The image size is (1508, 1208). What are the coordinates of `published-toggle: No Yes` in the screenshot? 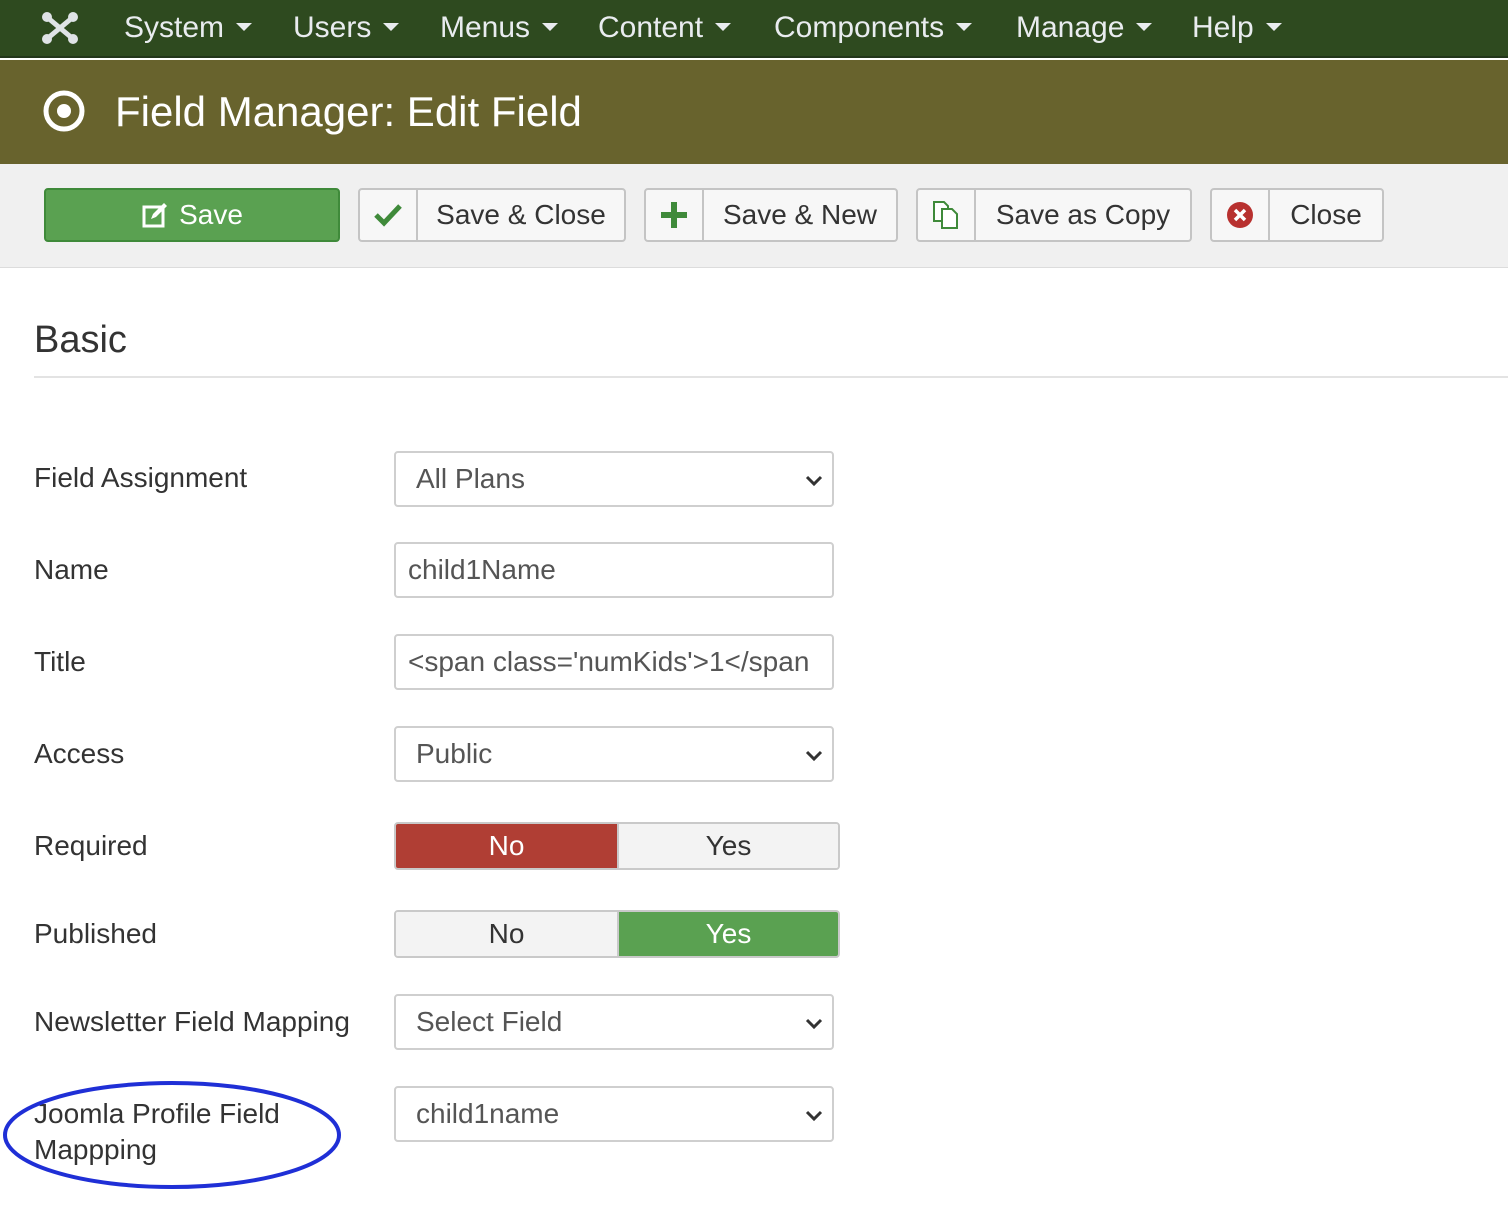 It's located at (617, 934).